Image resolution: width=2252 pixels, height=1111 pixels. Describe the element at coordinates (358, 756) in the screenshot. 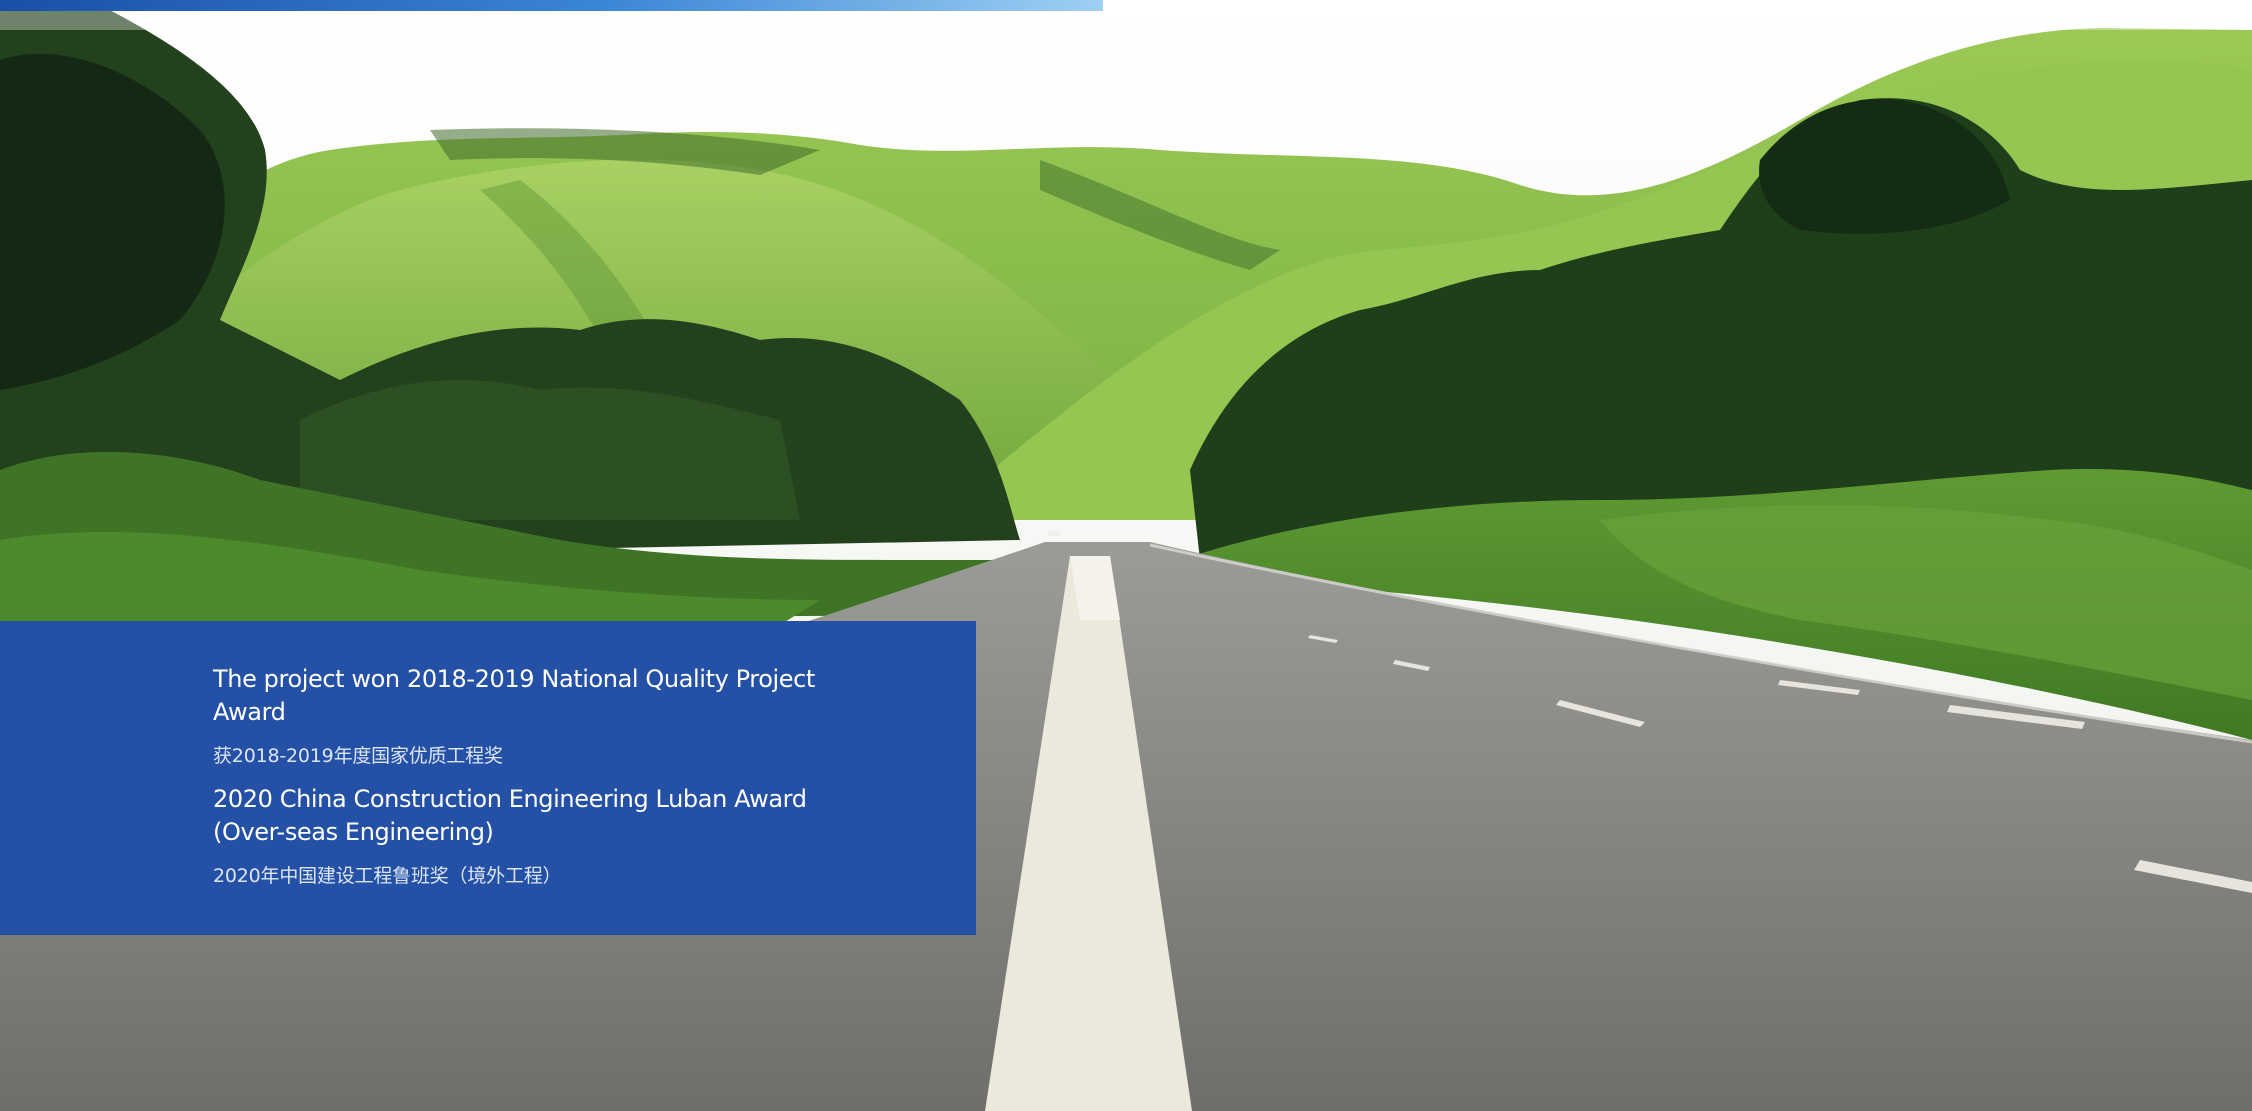

I see `award-subtitle: 获2018-2019年度国家优质工程奖` at that location.